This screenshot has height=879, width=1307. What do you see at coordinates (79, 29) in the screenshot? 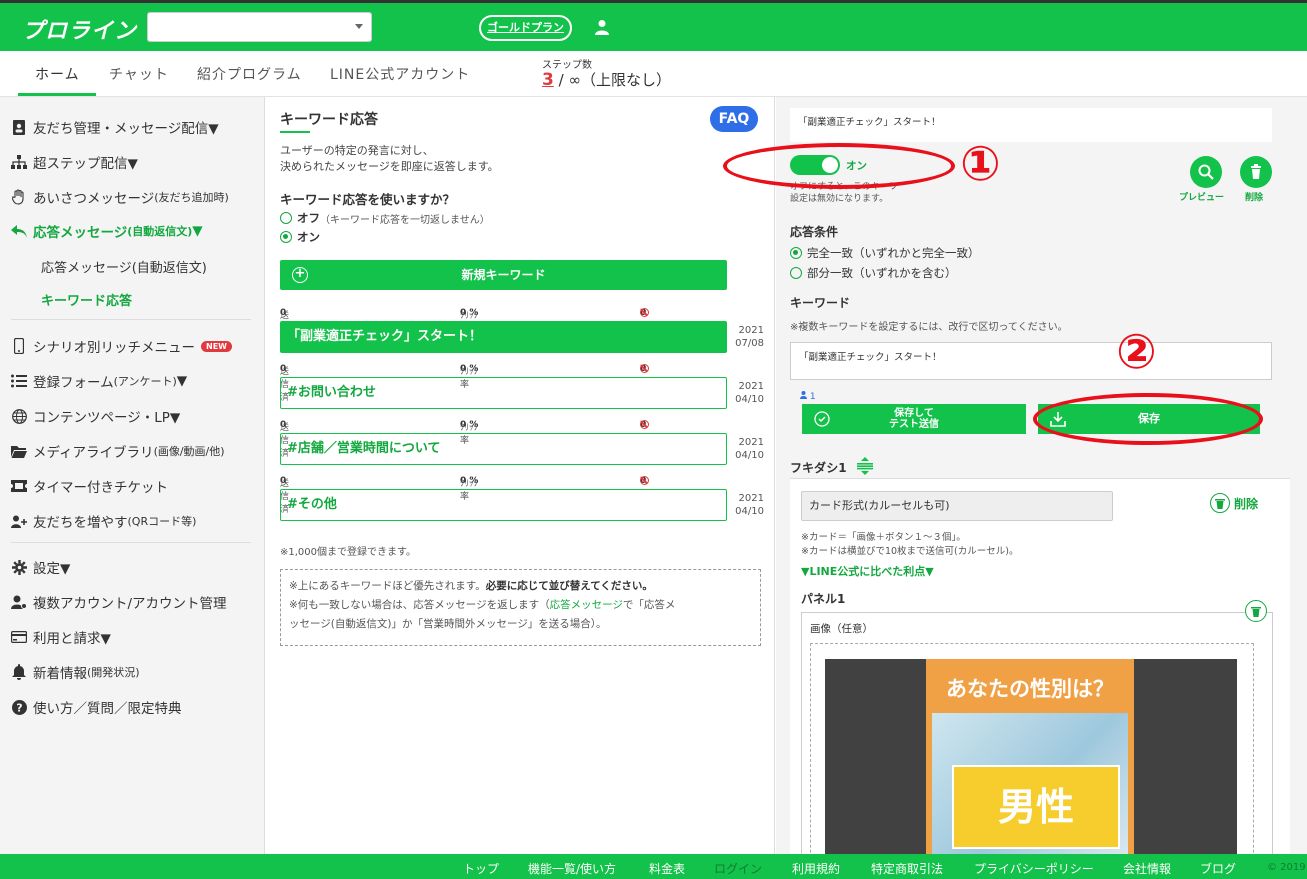
I see `app-logo: プロライン` at bounding box center [79, 29].